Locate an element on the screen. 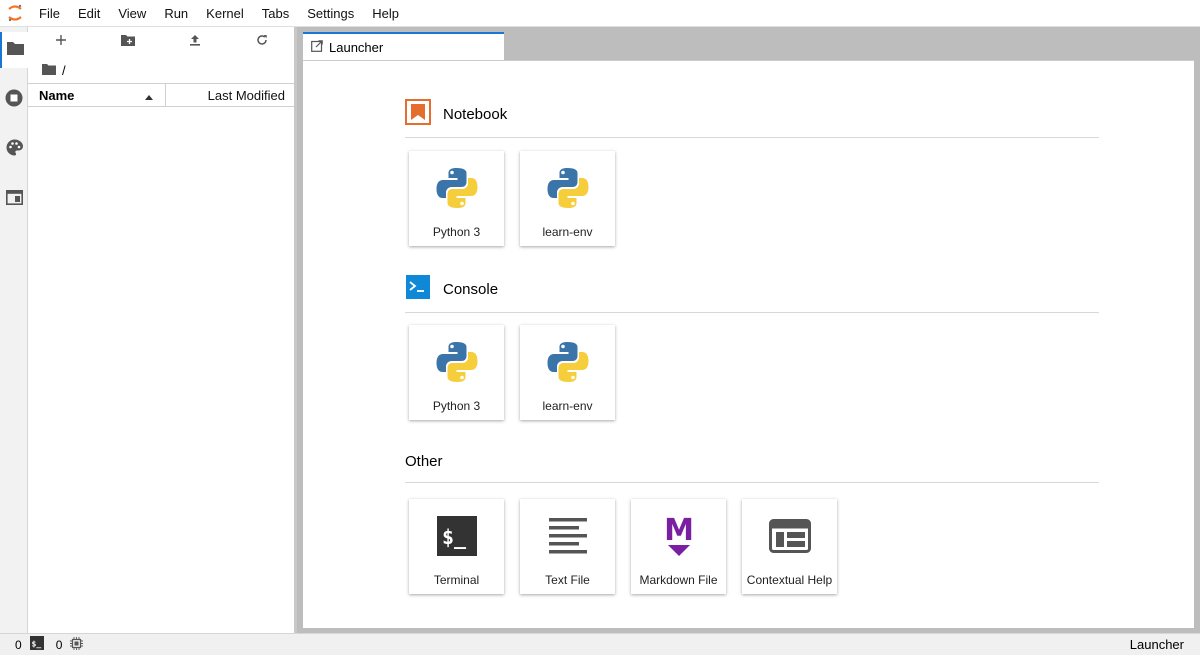 Image resolution: width=1200 pixels, height=655 pixels. console-python3-card: Python 3 is located at coordinates (456, 372).